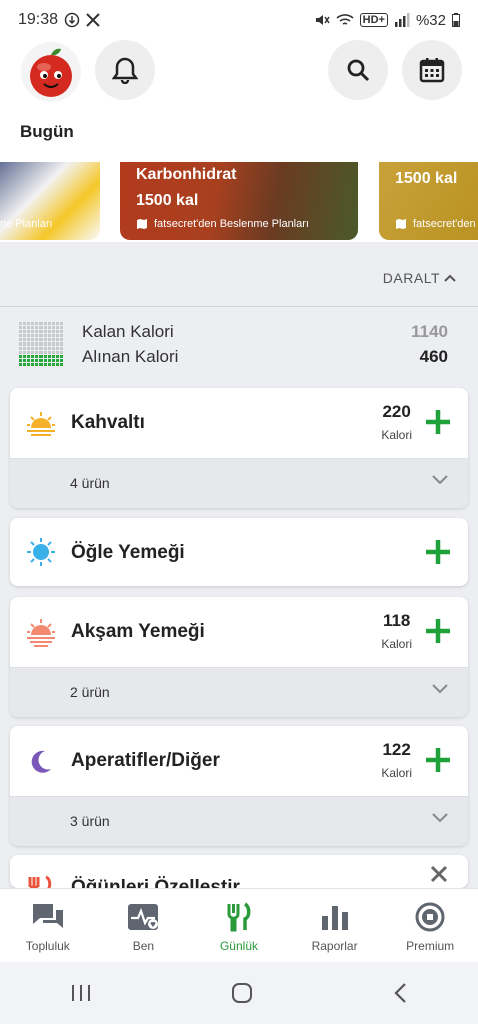 The width and height of the screenshot is (478, 1024). Describe the element at coordinates (93, 20) in the screenshot. I see `x-icon` at that location.